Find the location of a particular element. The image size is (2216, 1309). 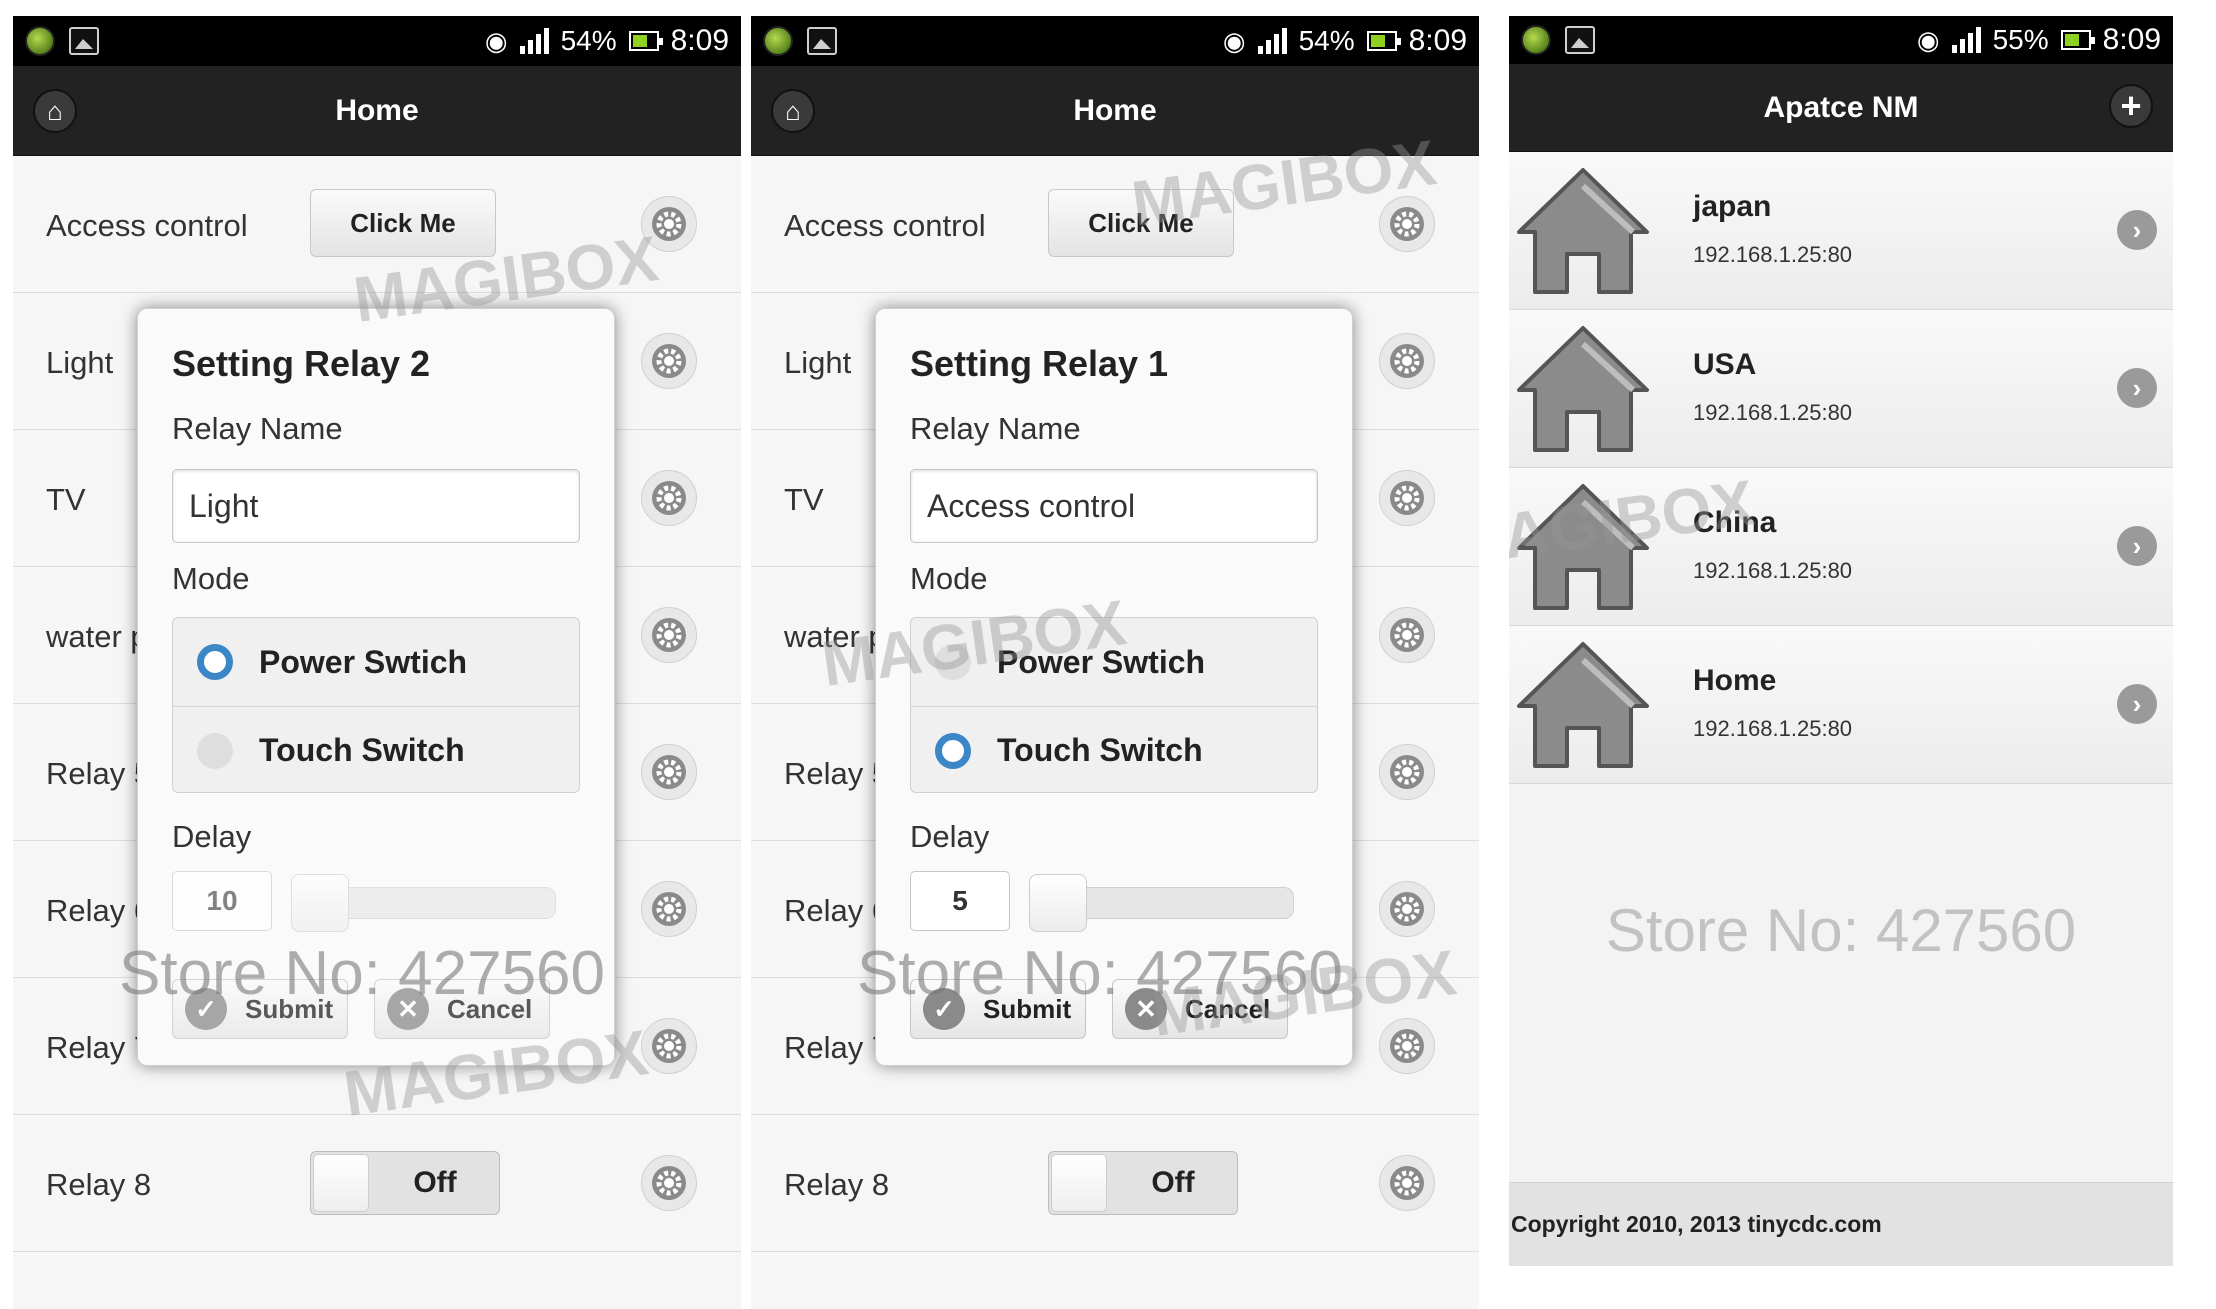

mode-radio-group: Power Swtich Touch Switch is located at coordinates (1114, 705).